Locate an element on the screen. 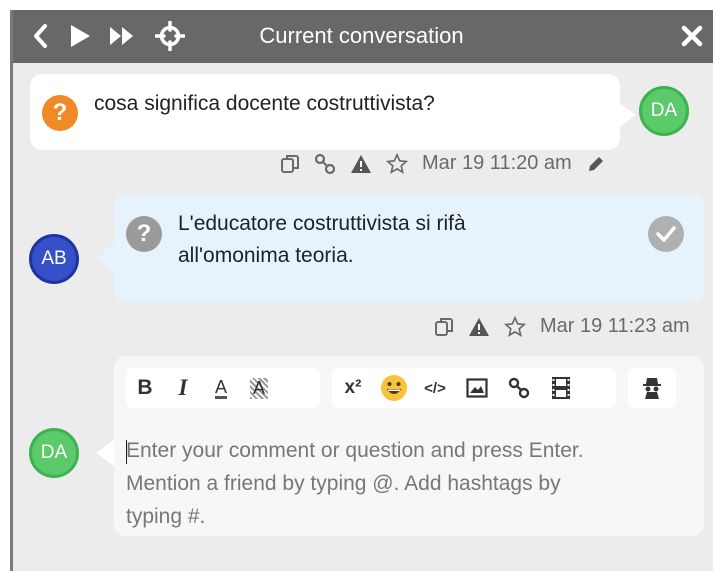  close-button is located at coordinates (692, 36).